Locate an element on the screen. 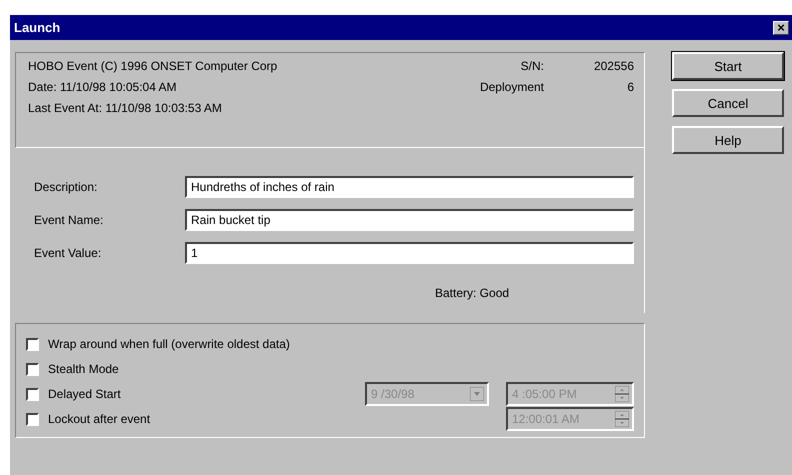 Image resolution: width=792 pixels, height=475 pixels. product-text: HOBO Event (C) 1996 ONSET Computer Corp is located at coordinates (153, 66).